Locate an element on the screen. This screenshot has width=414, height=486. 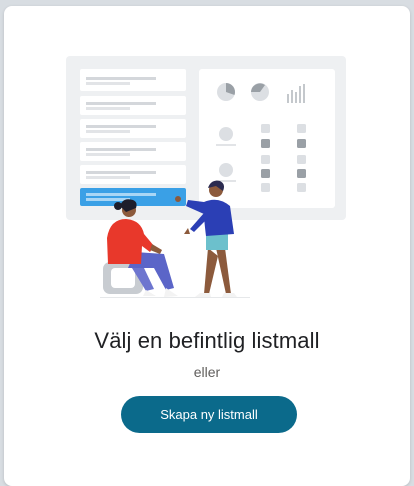
create-new-template-button: Skapa ny listmall is located at coordinates (209, 414).